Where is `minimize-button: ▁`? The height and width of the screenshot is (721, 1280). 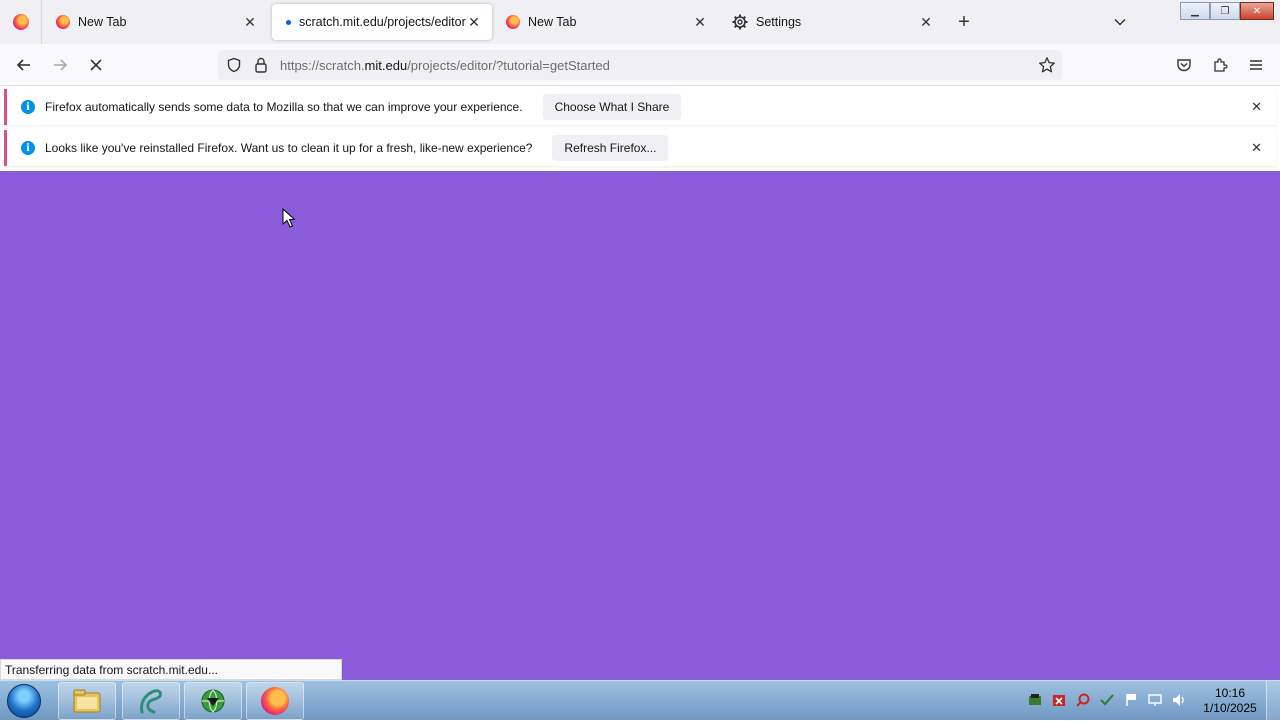
minimize-button: ▁ is located at coordinates (1195, 11).